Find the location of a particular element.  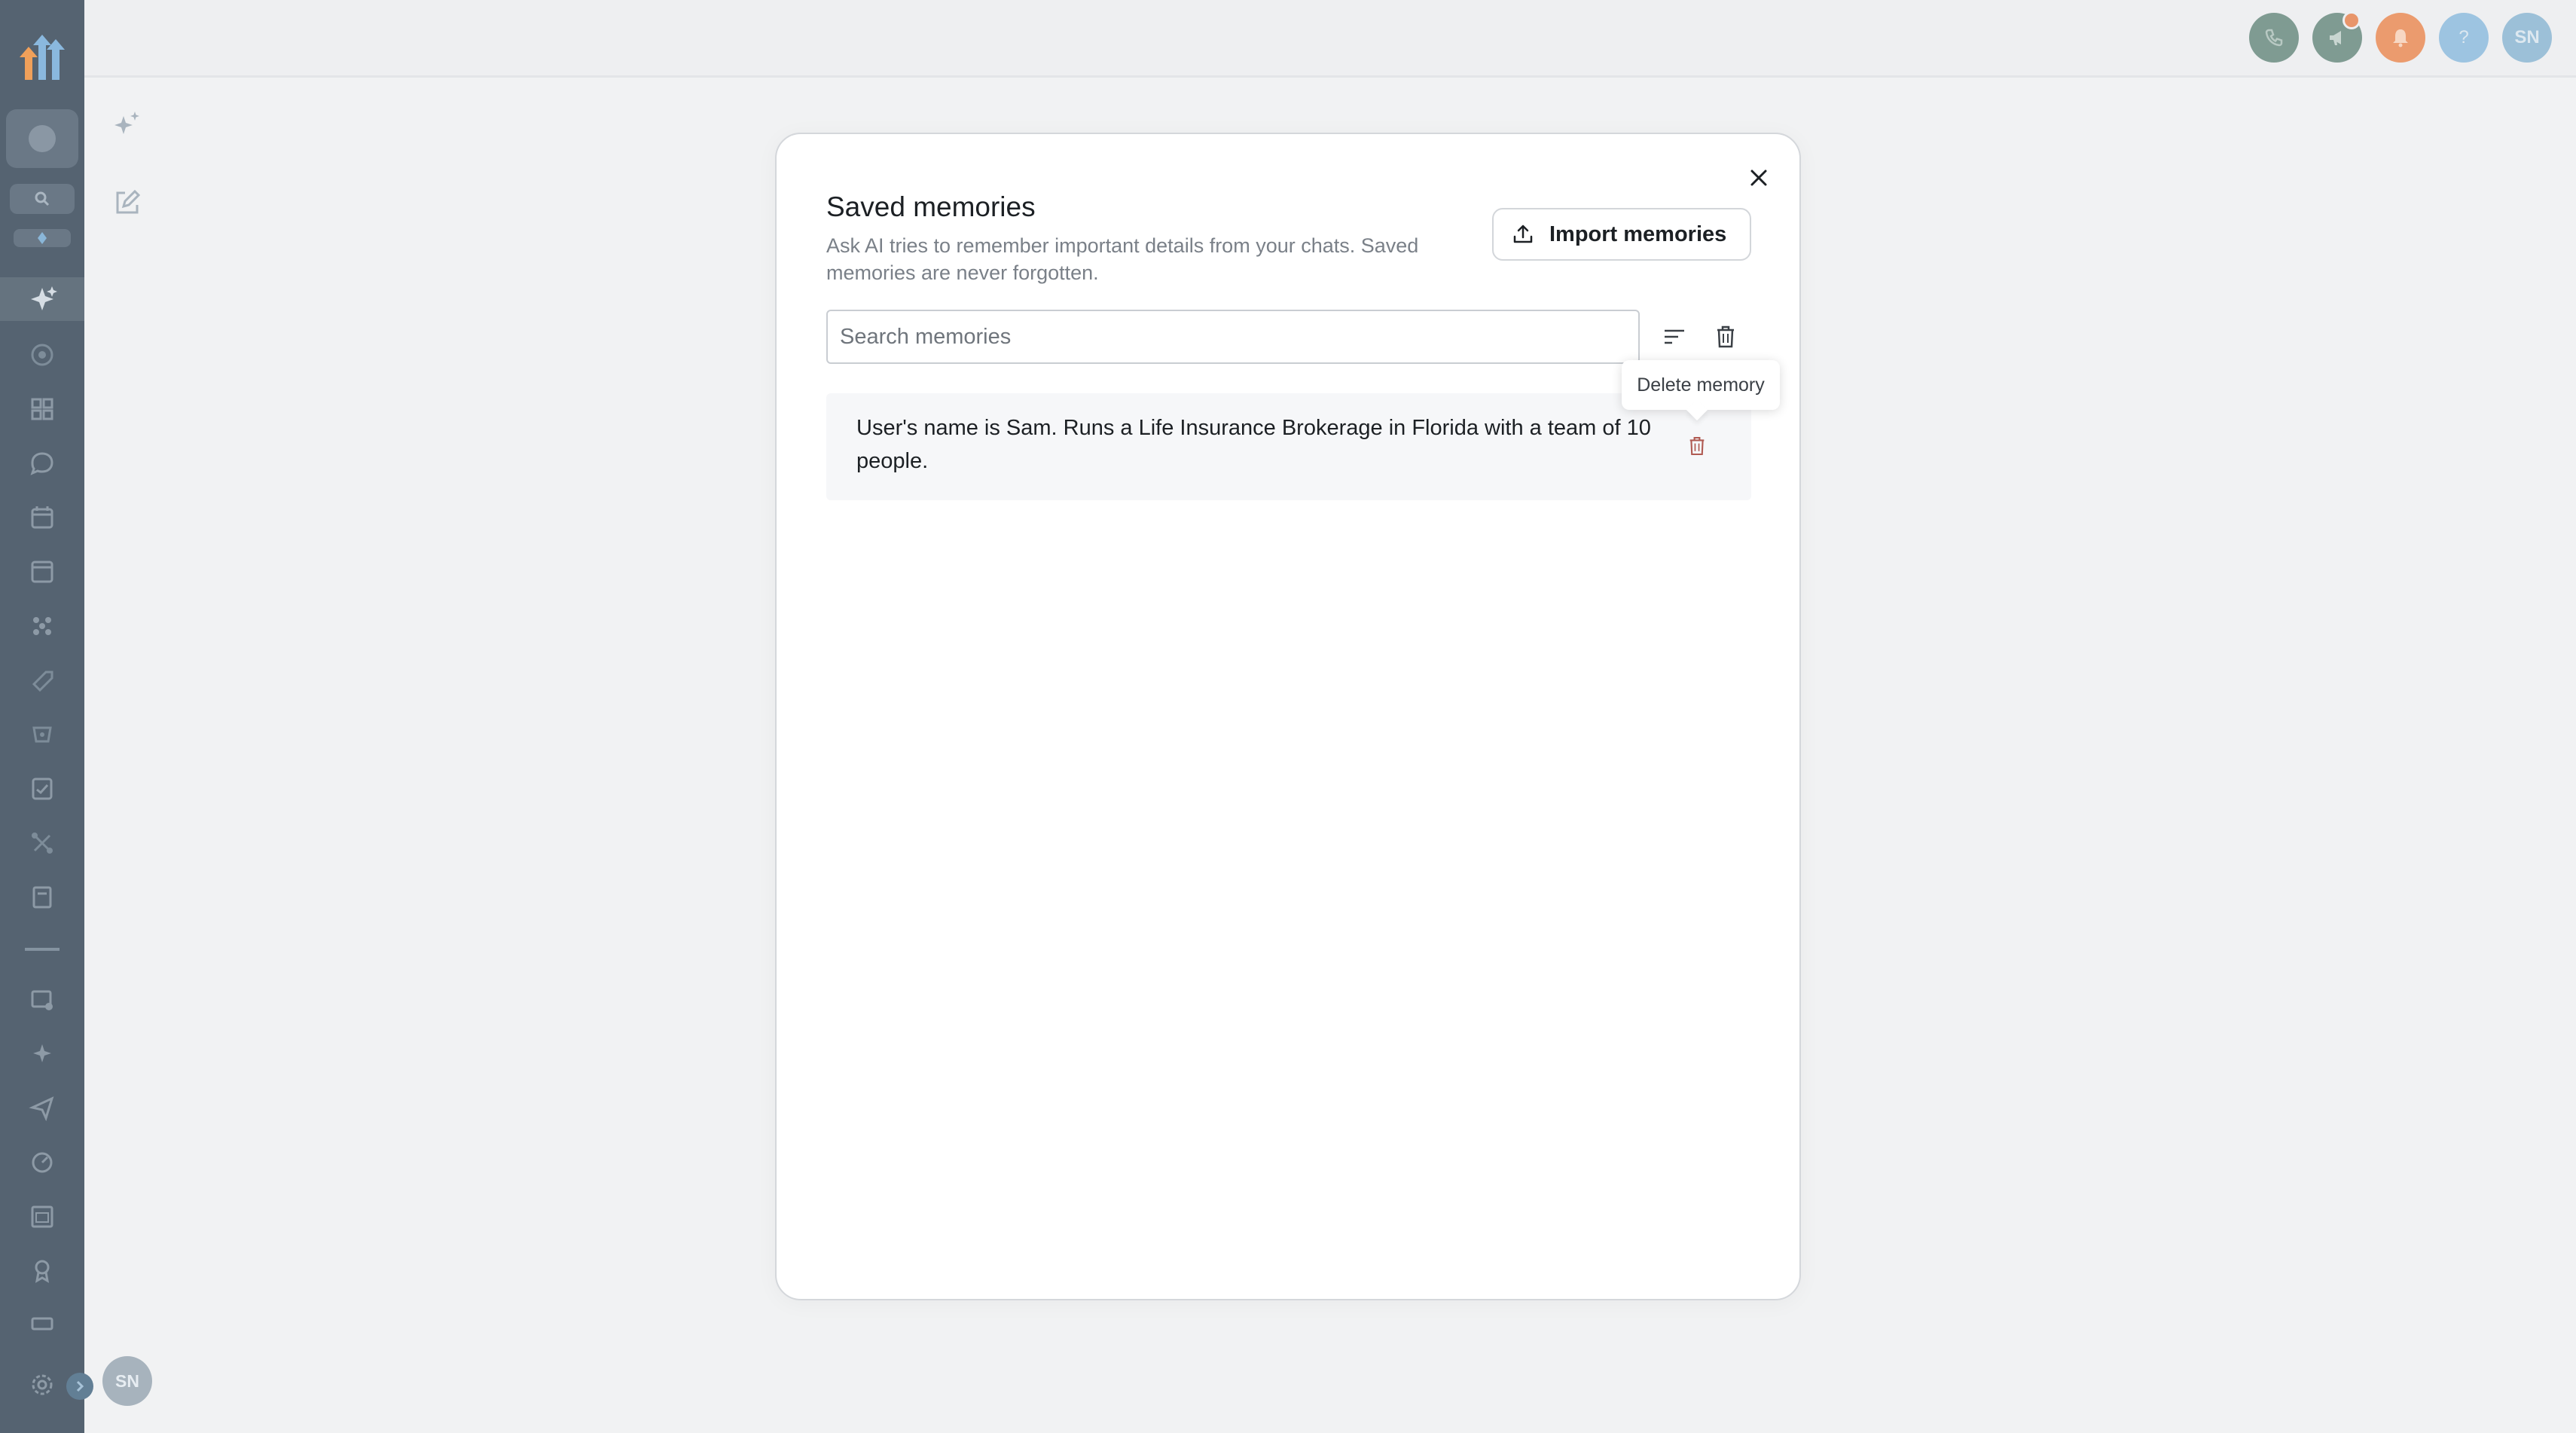

delete-all-button is located at coordinates (1726, 336).